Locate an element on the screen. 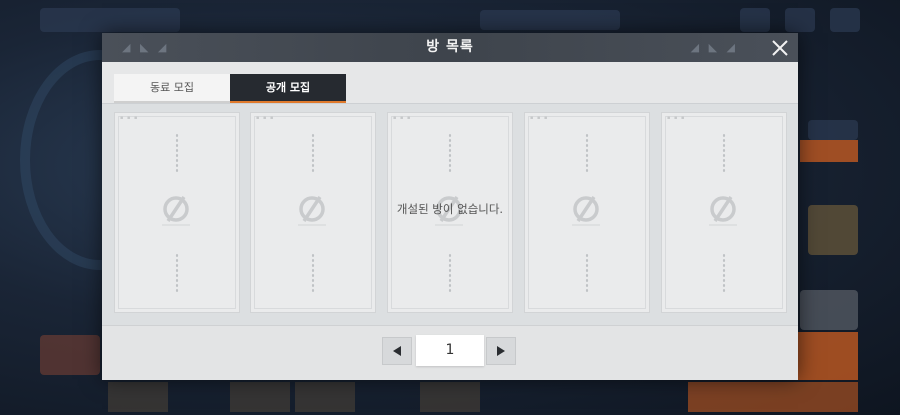 The width and height of the screenshot is (900, 415). tab-bar: 동료 모집 공개 모집 is located at coordinates (450, 84).